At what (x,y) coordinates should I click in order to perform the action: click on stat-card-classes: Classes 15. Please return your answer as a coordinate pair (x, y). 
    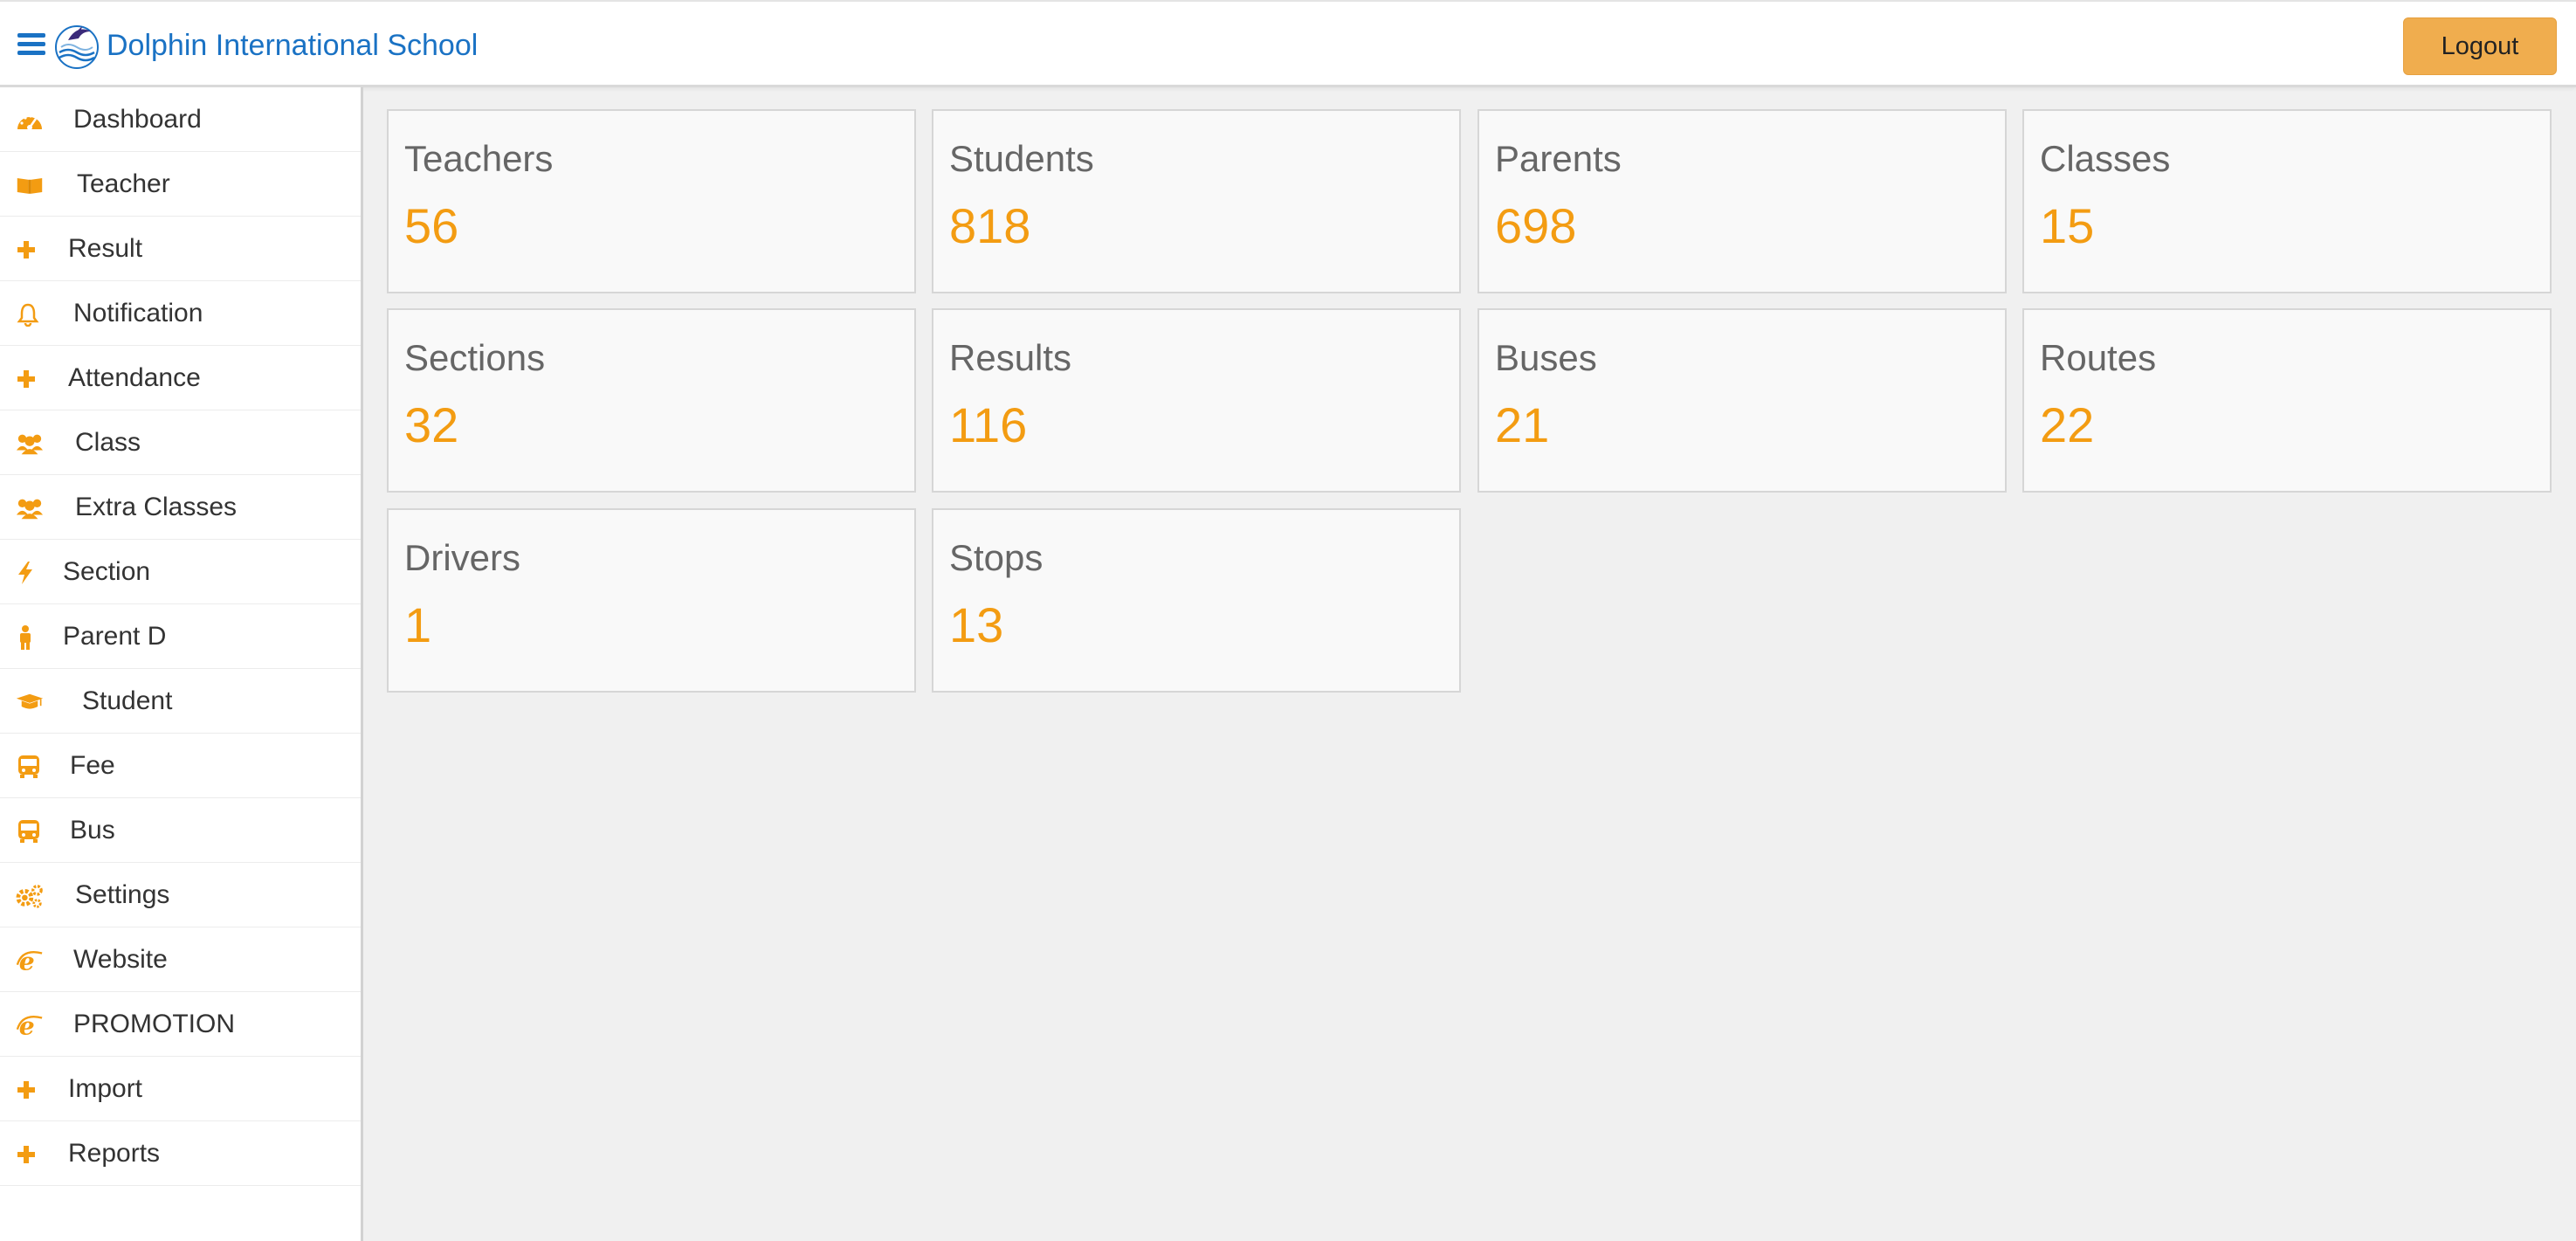
    Looking at the image, I should click on (2287, 201).